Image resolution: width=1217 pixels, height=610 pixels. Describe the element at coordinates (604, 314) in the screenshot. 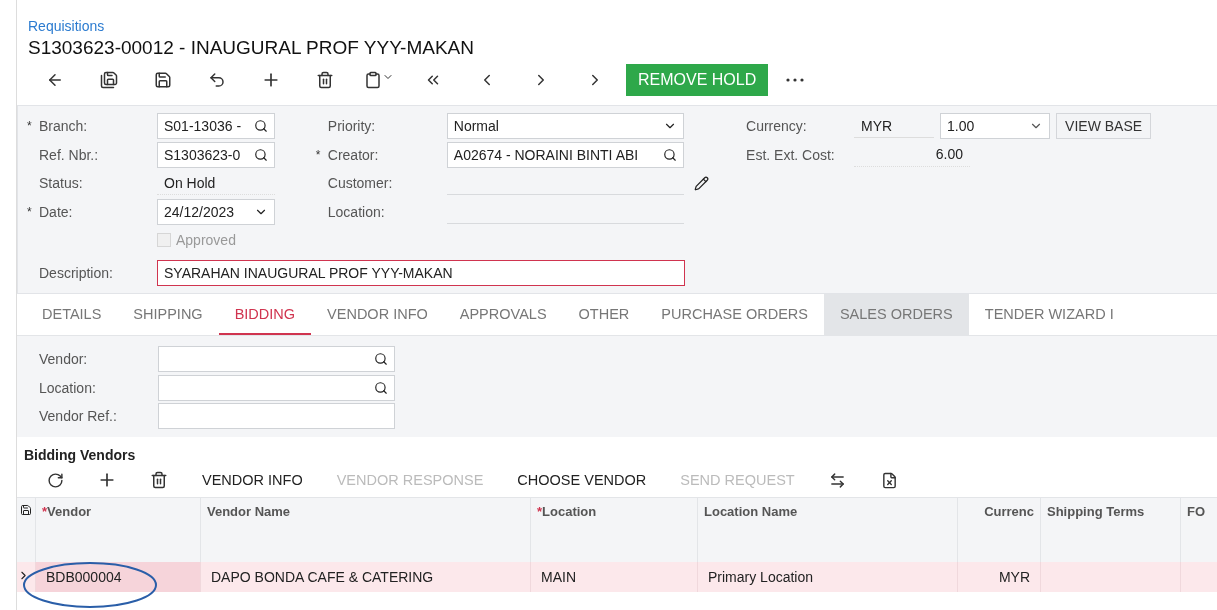

I see `tab: OTHER` at that location.